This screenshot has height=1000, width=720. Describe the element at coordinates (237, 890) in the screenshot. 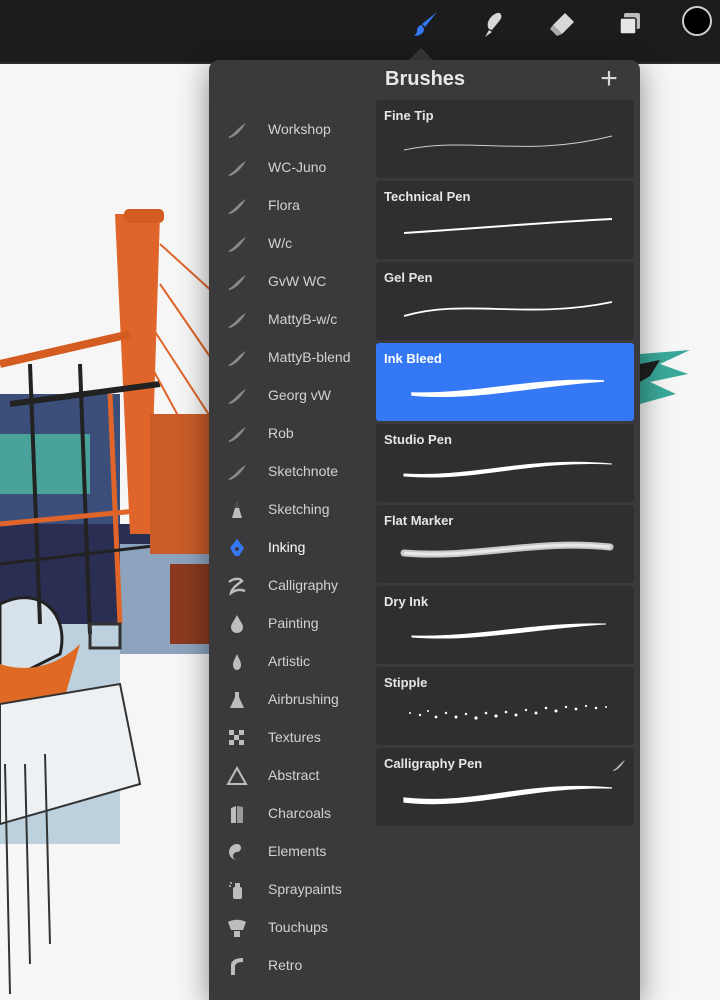

I see `spray-can-icon` at that location.